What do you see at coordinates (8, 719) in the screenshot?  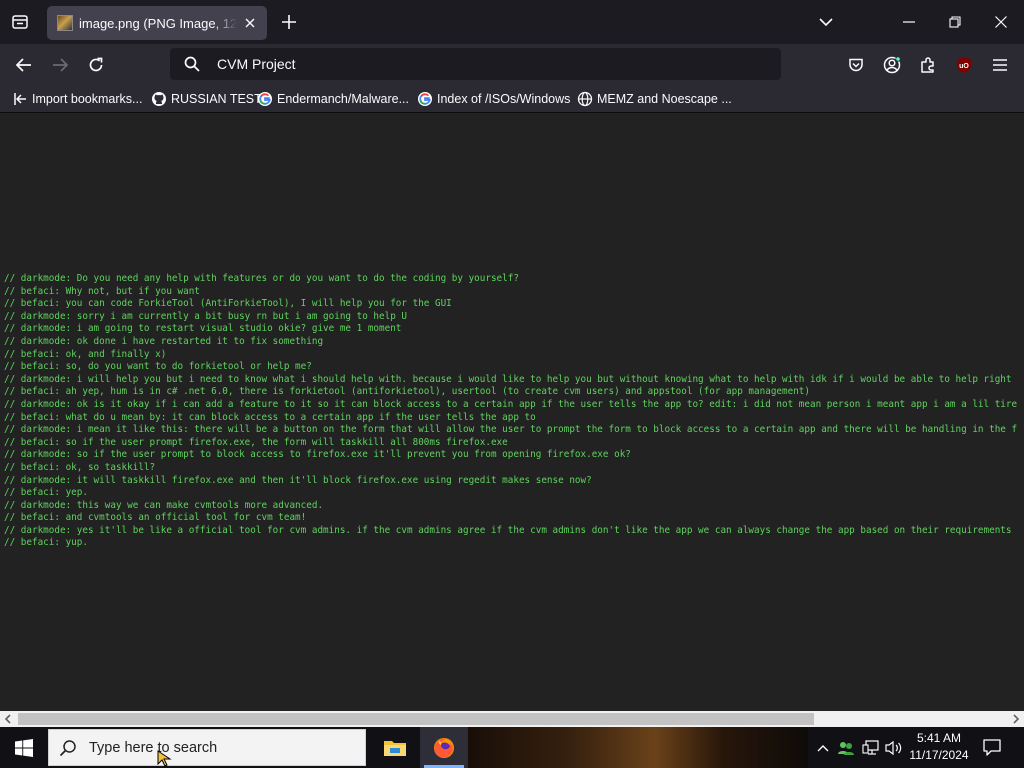 I see `scroll-left-icon` at bounding box center [8, 719].